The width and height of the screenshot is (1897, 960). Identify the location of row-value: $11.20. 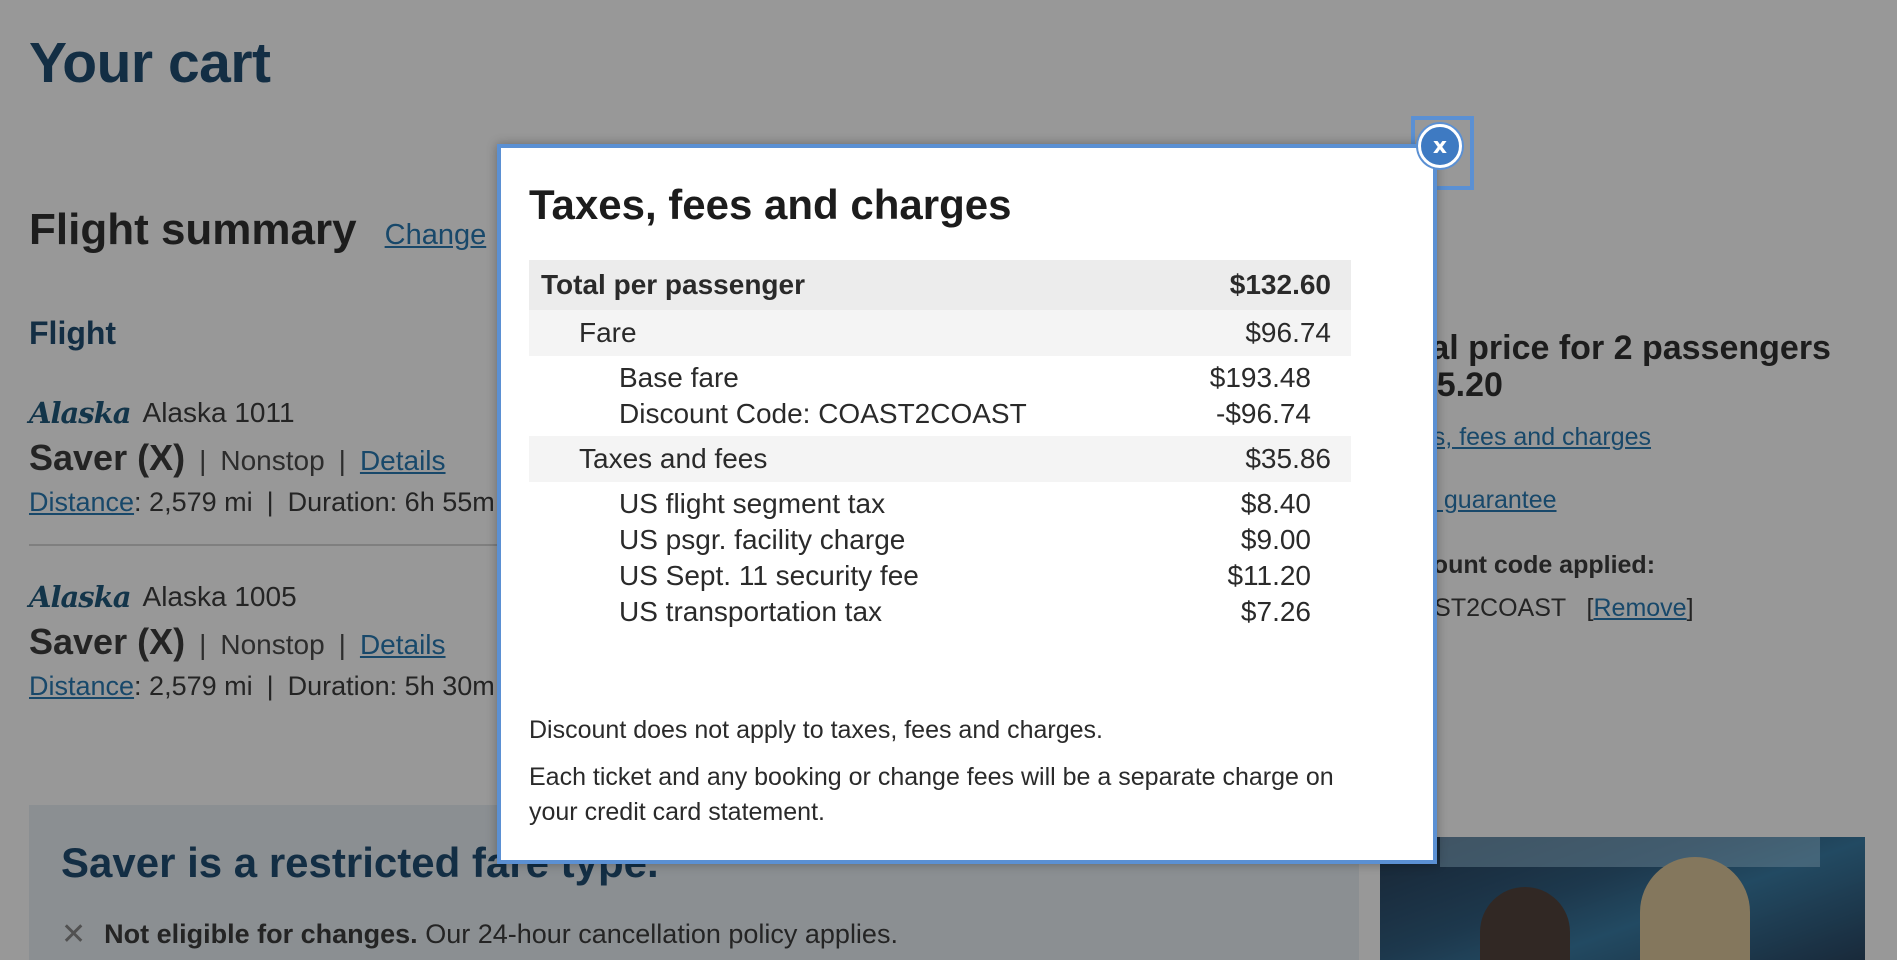
(1269, 575).